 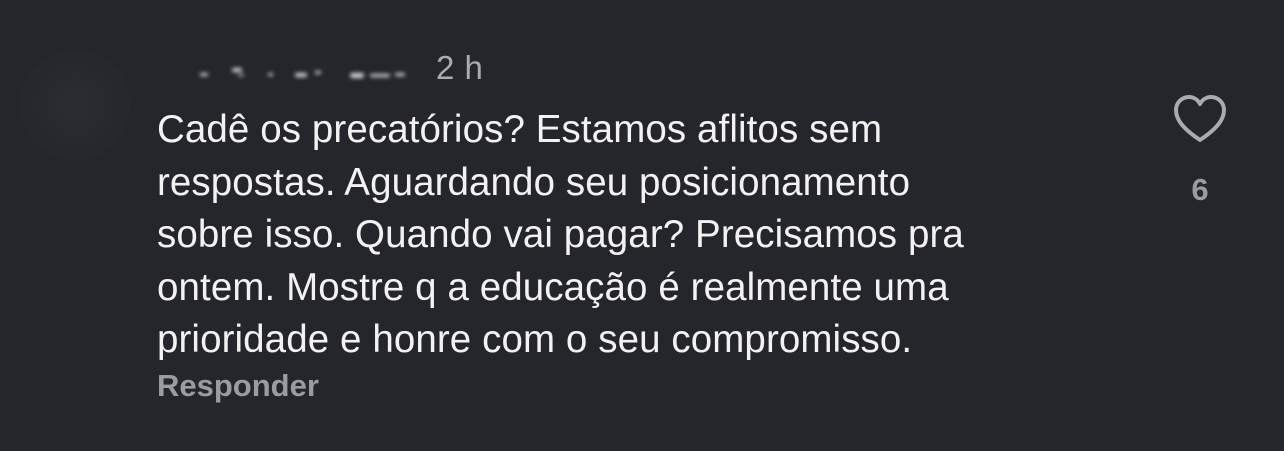 I want to click on username-redacted, so click(x=282, y=70).